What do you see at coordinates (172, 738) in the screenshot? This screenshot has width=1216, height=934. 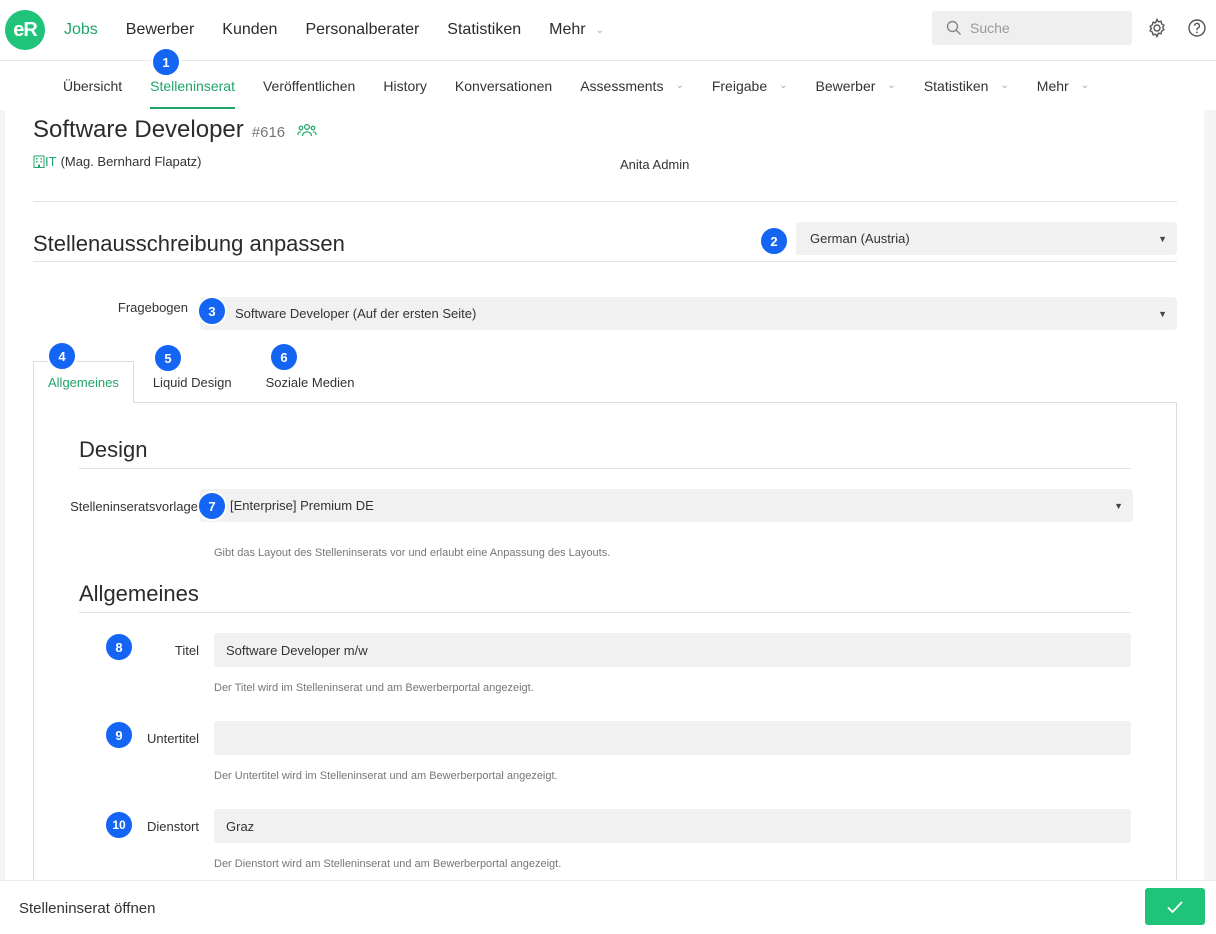 I see `subtitle-label: Untertitel` at bounding box center [172, 738].